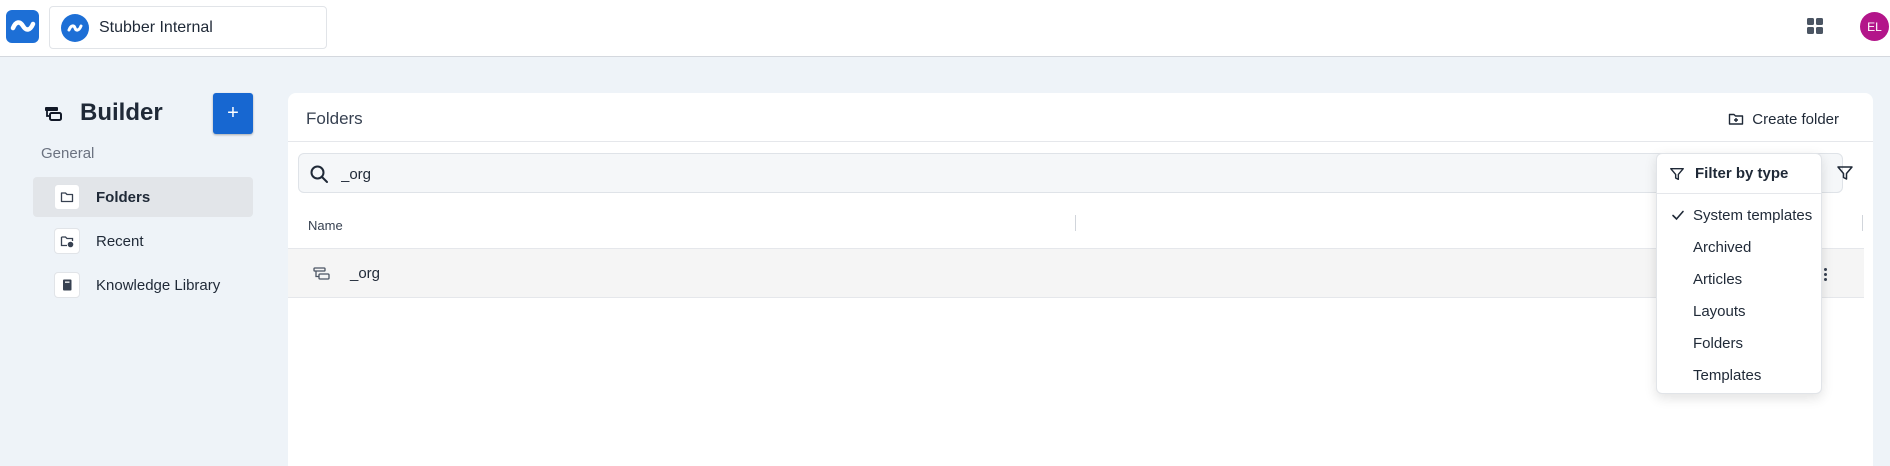  I want to click on apps-grid-icon, so click(1815, 26).